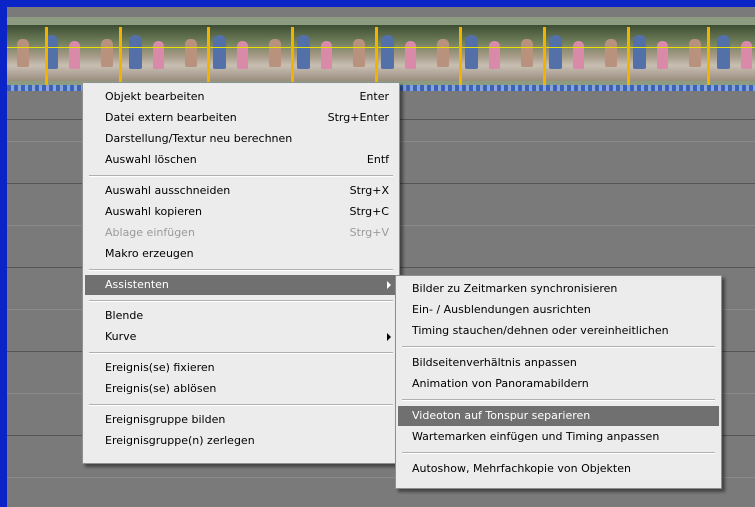  What do you see at coordinates (377, 159) in the screenshot?
I see `menu-item-shortcut: Entf` at bounding box center [377, 159].